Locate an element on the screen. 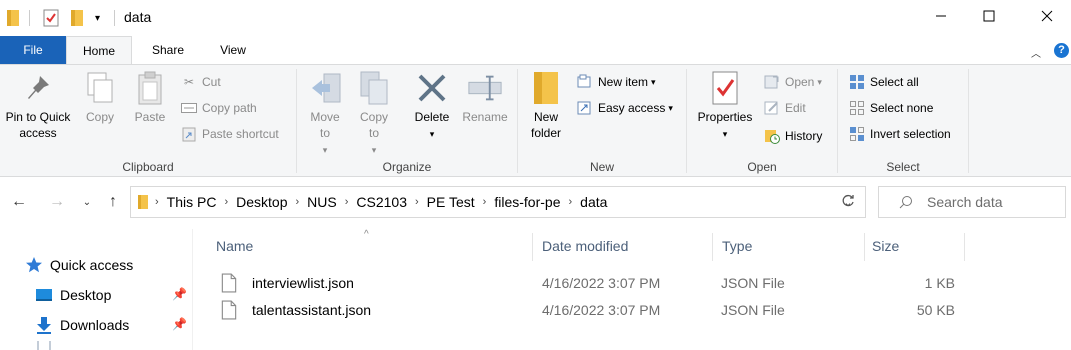 The width and height of the screenshot is (1071, 350). maximize-button is located at coordinates (989, 17).